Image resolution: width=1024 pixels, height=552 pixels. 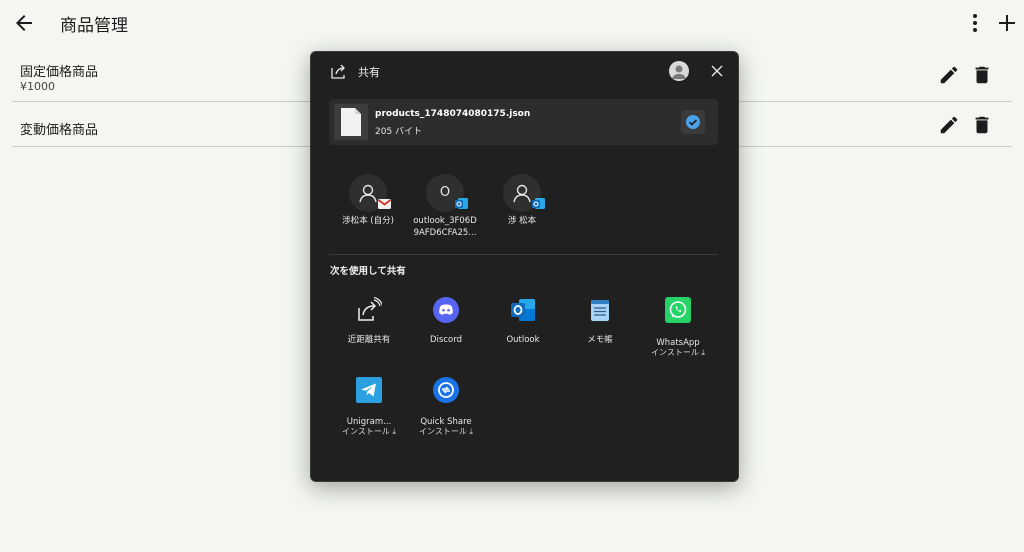 I want to click on file-size: 205 バイト, so click(x=399, y=132).